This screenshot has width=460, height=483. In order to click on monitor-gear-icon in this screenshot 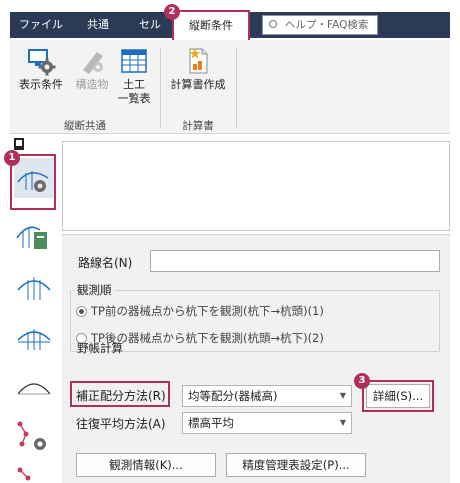, I will do `click(41, 61)`.